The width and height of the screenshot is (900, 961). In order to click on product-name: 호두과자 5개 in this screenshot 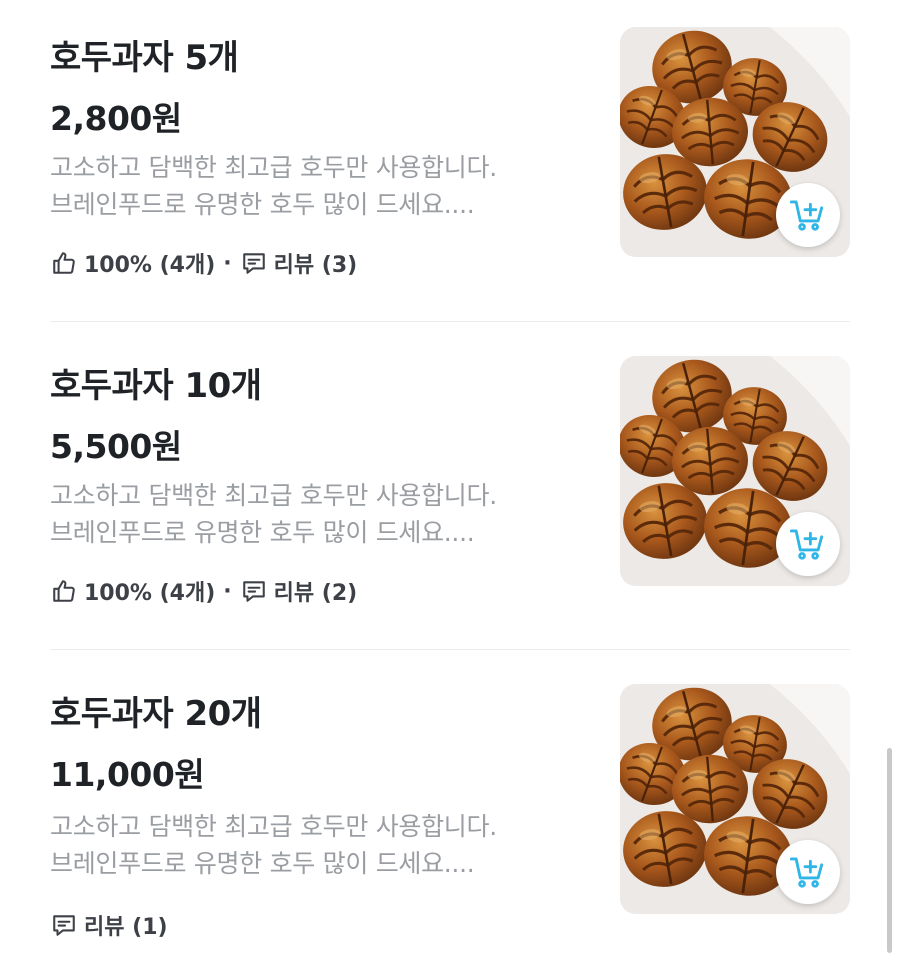, I will do `click(144, 58)`.